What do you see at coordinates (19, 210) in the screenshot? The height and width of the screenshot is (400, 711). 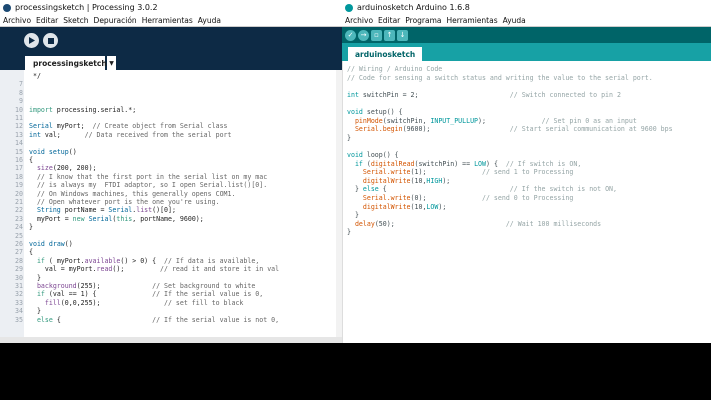 I see `line-number: 22` at bounding box center [19, 210].